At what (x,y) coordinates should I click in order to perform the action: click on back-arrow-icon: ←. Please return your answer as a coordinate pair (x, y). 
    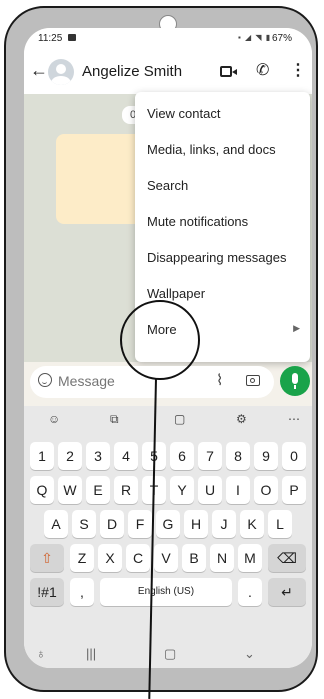
    Looking at the image, I should click on (39, 70).